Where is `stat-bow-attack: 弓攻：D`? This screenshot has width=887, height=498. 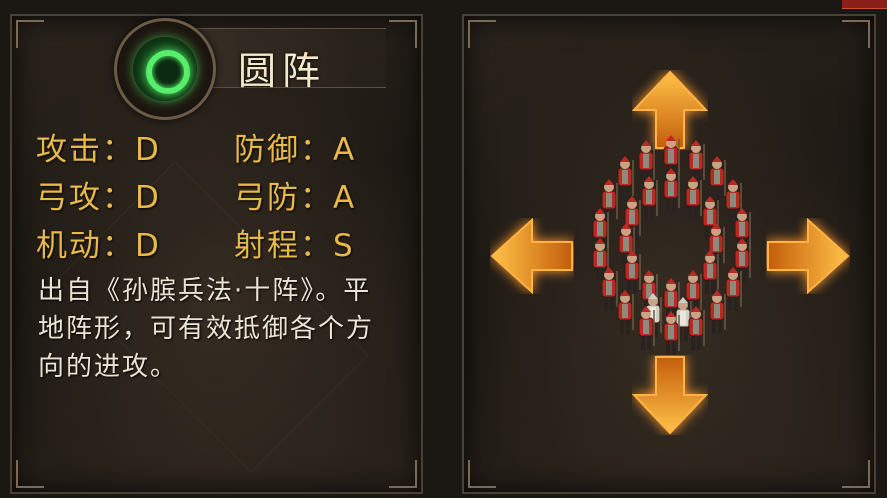
stat-bow-attack: 弓攻：D is located at coordinates (98, 194).